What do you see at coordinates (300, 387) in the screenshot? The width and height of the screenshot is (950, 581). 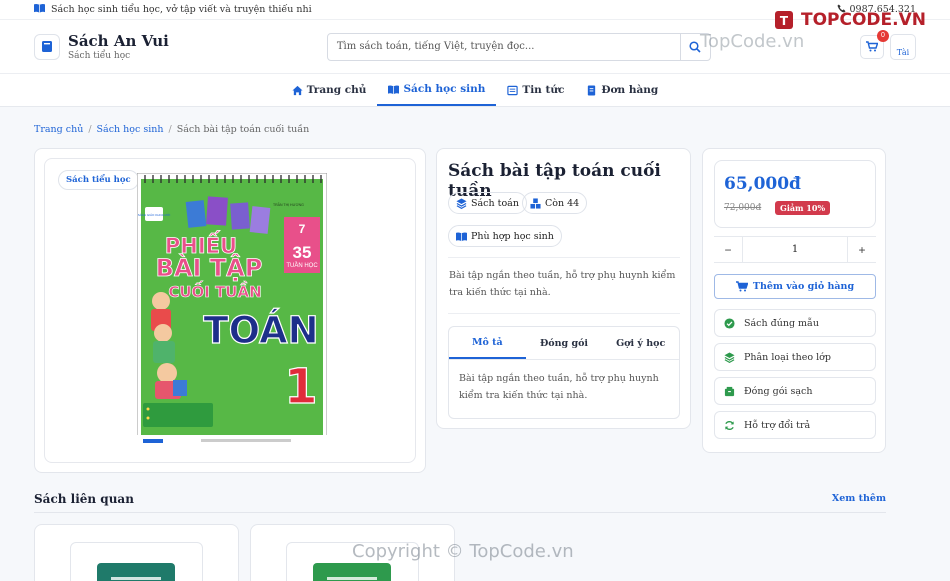 I see `cover-grade: 1` at bounding box center [300, 387].